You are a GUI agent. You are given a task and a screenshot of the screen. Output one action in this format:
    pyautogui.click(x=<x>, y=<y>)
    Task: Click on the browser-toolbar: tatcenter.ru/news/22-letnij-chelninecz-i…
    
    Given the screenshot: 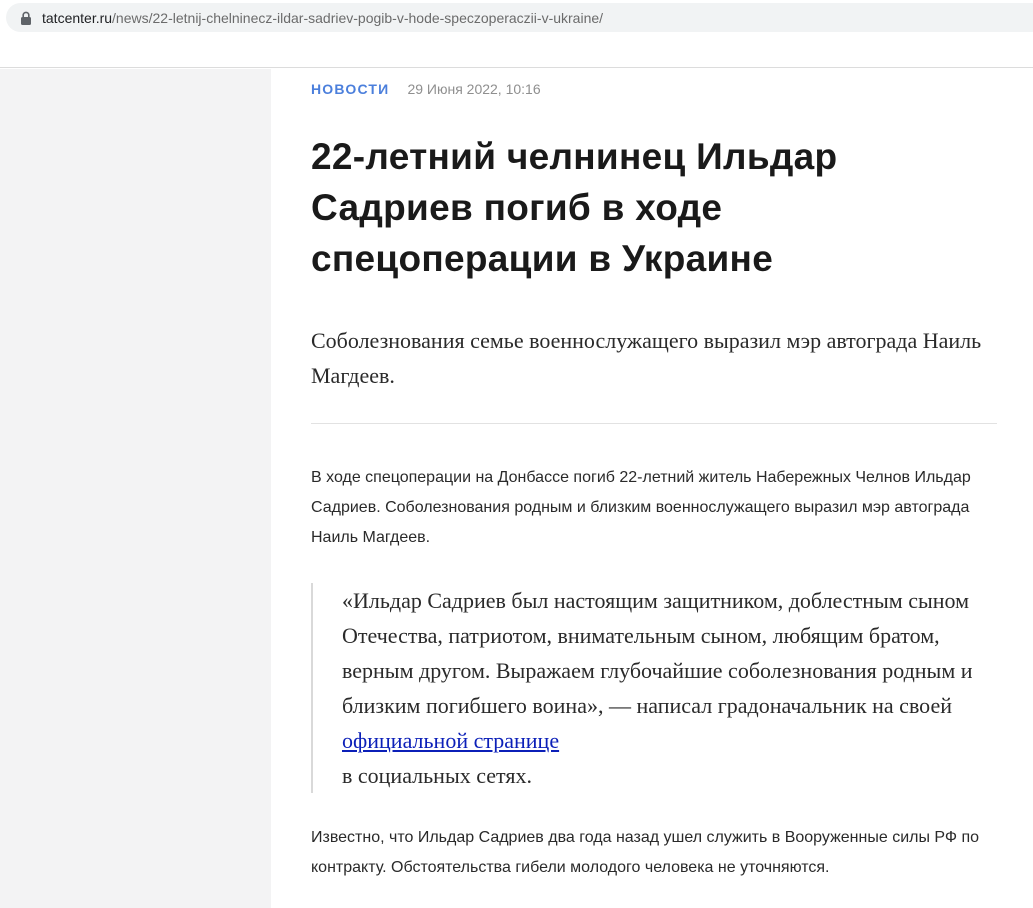 What is the action you would take?
    pyautogui.click(x=516, y=34)
    